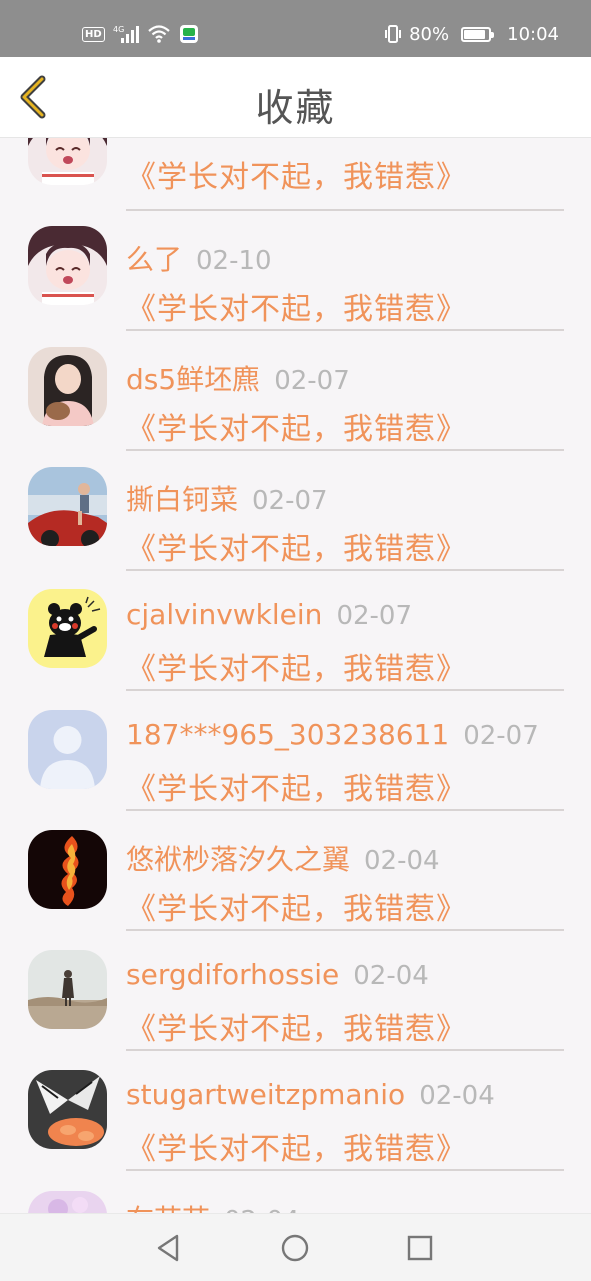 Image resolution: width=591 pixels, height=1281 pixels. I want to click on list-item: 撕白钶菜 02-07 《学长对不起，我错惹》, so click(295, 514).